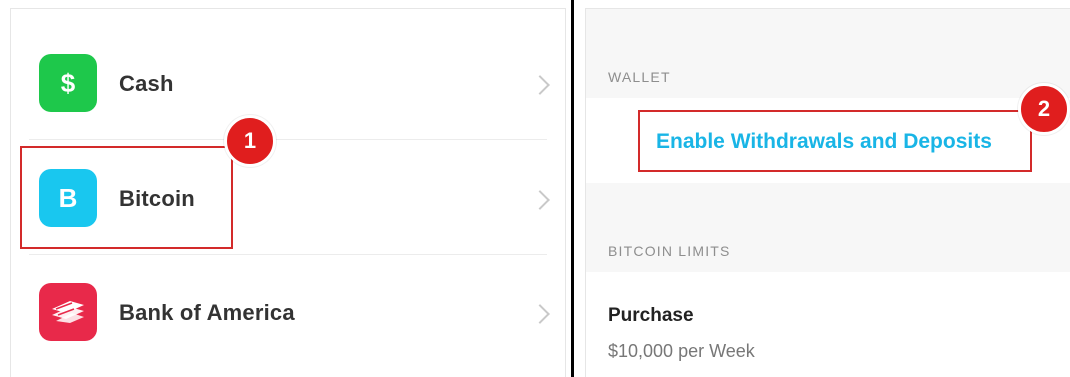 The height and width of the screenshot is (377, 1070). I want to click on section-header-wallet: WALLET, so click(639, 77).